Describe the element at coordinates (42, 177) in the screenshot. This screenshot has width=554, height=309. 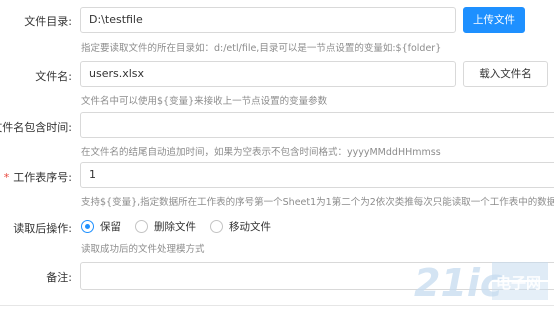
I see `sheet-index-label-text: 工作表序号:` at that location.